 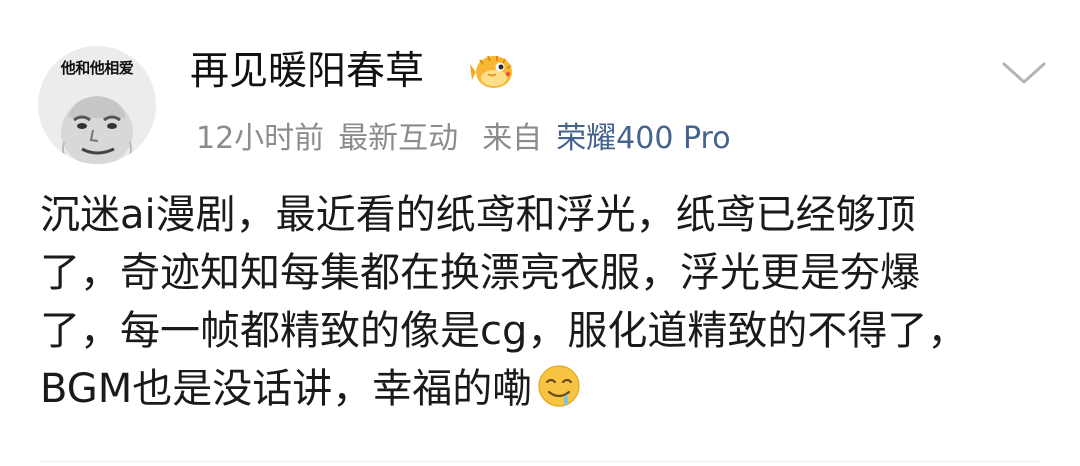 I want to click on avatar: 他和他相爱, so click(x=97, y=105).